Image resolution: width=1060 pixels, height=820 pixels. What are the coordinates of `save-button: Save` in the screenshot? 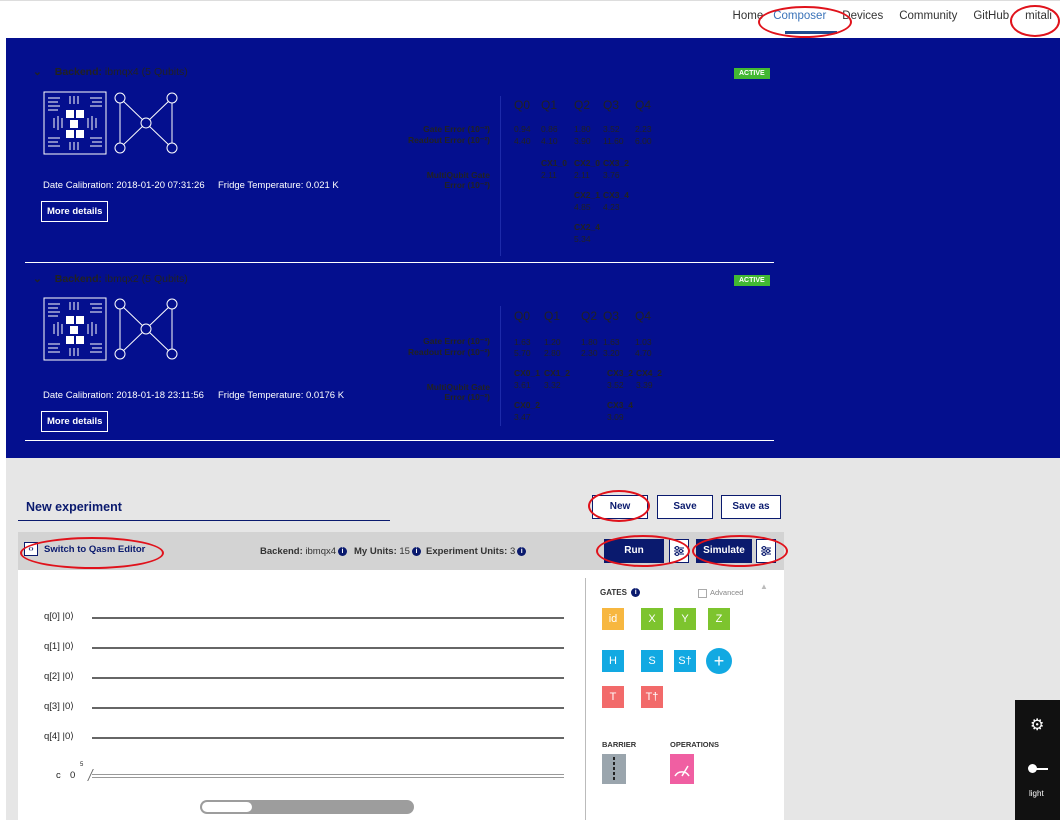 It's located at (685, 507).